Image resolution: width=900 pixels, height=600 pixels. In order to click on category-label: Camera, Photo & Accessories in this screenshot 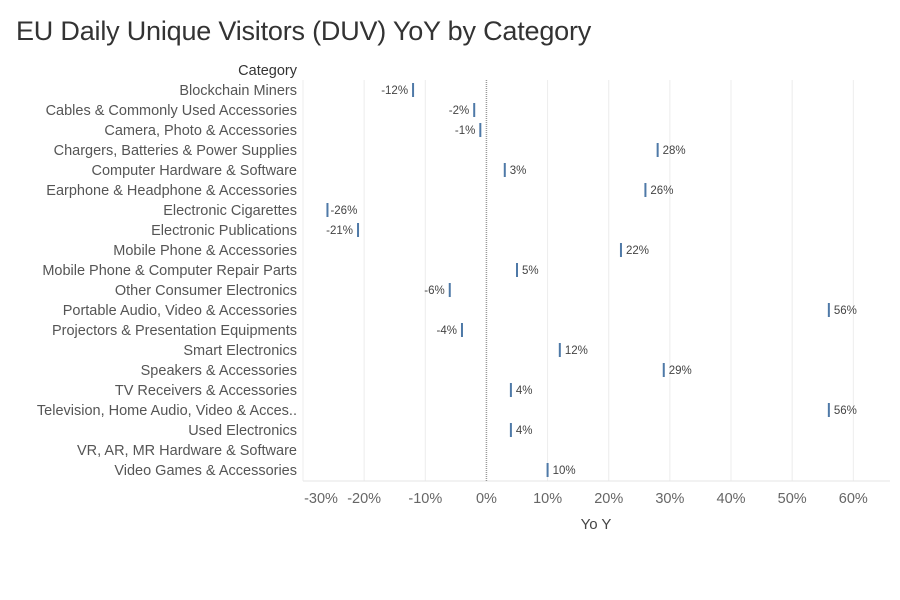, I will do `click(200, 131)`.